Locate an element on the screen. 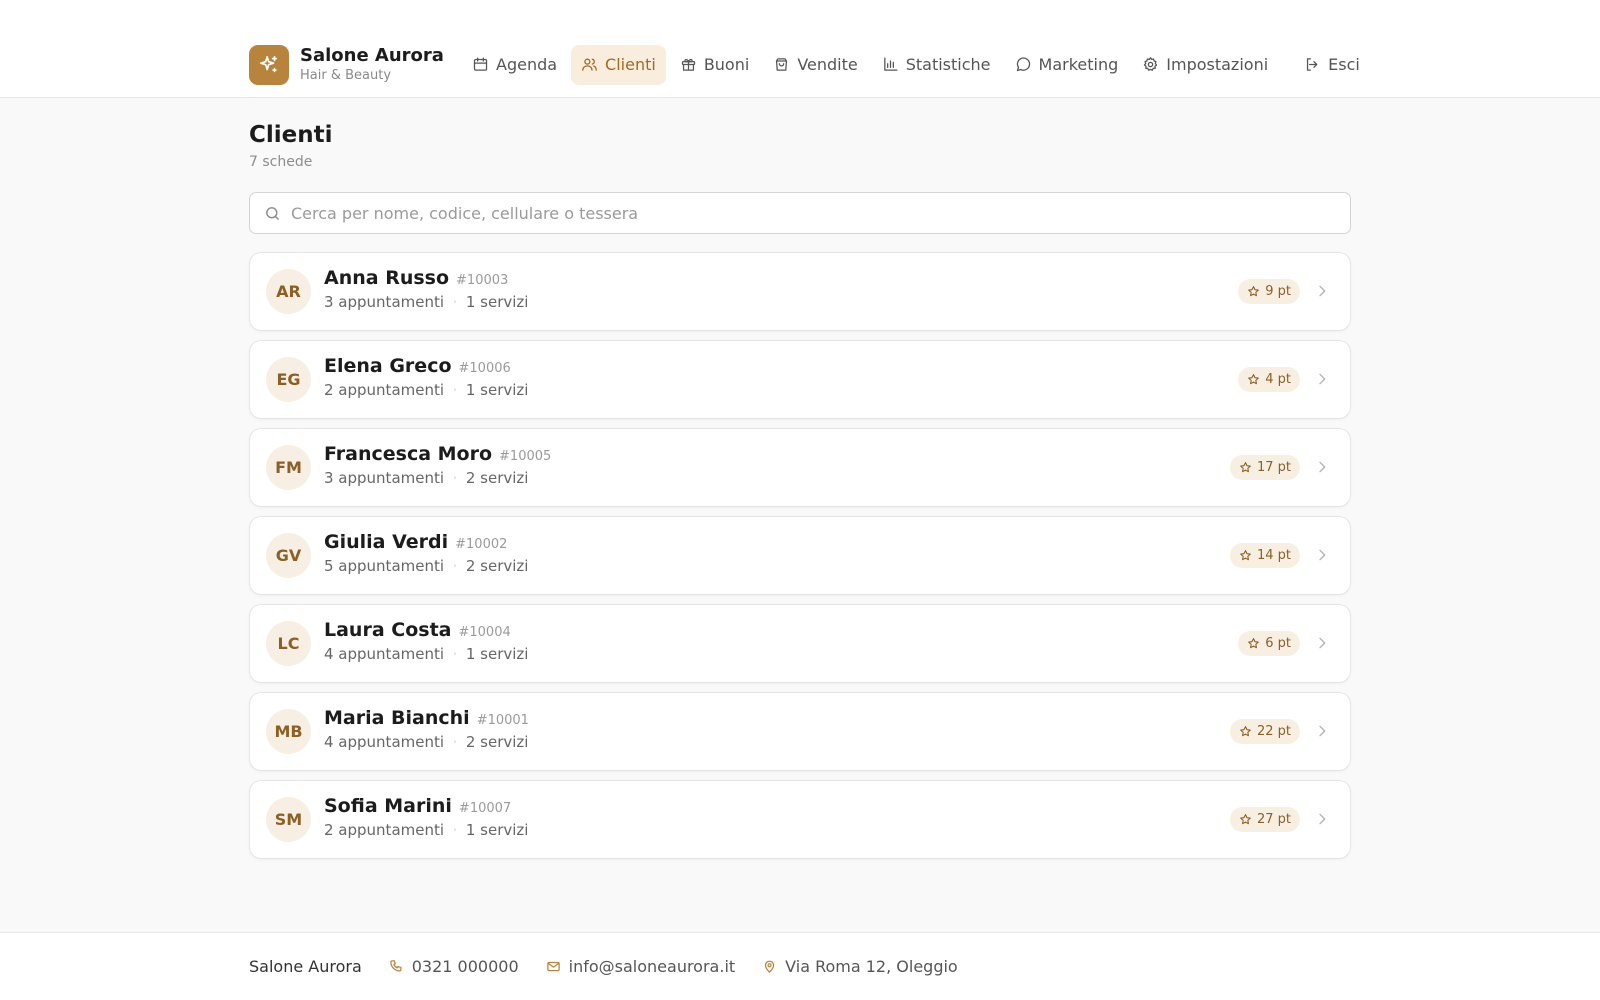 The width and height of the screenshot is (1600, 1000). points-value: 22 pt is located at coordinates (1273, 731).